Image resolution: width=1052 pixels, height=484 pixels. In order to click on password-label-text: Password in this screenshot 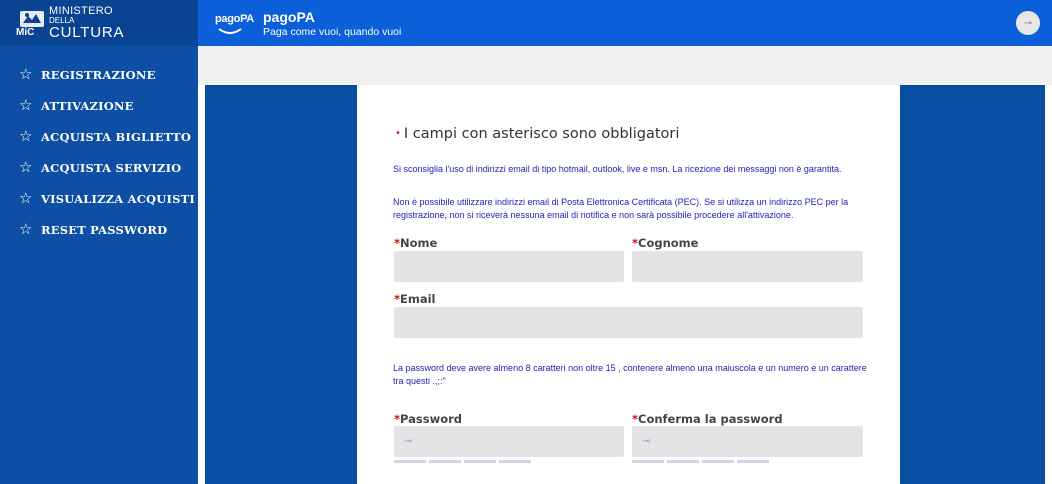, I will do `click(431, 419)`.